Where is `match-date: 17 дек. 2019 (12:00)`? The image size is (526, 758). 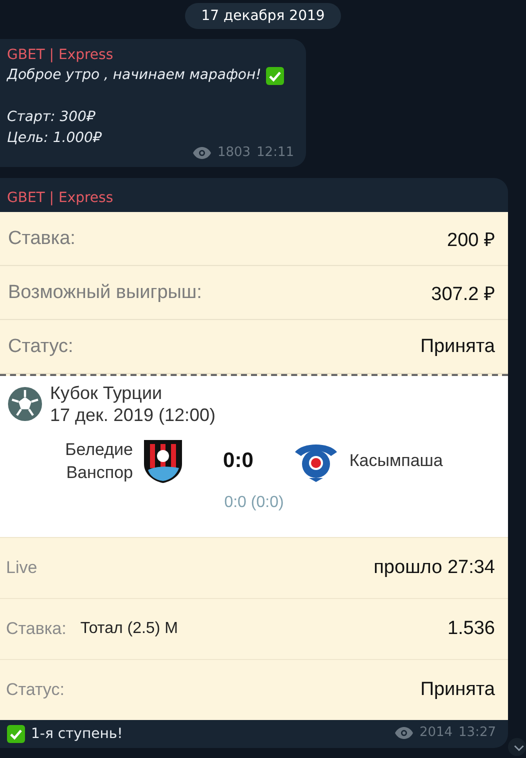
match-date: 17 дек. 2019 (12:00) is located at coordinates (133, 415).